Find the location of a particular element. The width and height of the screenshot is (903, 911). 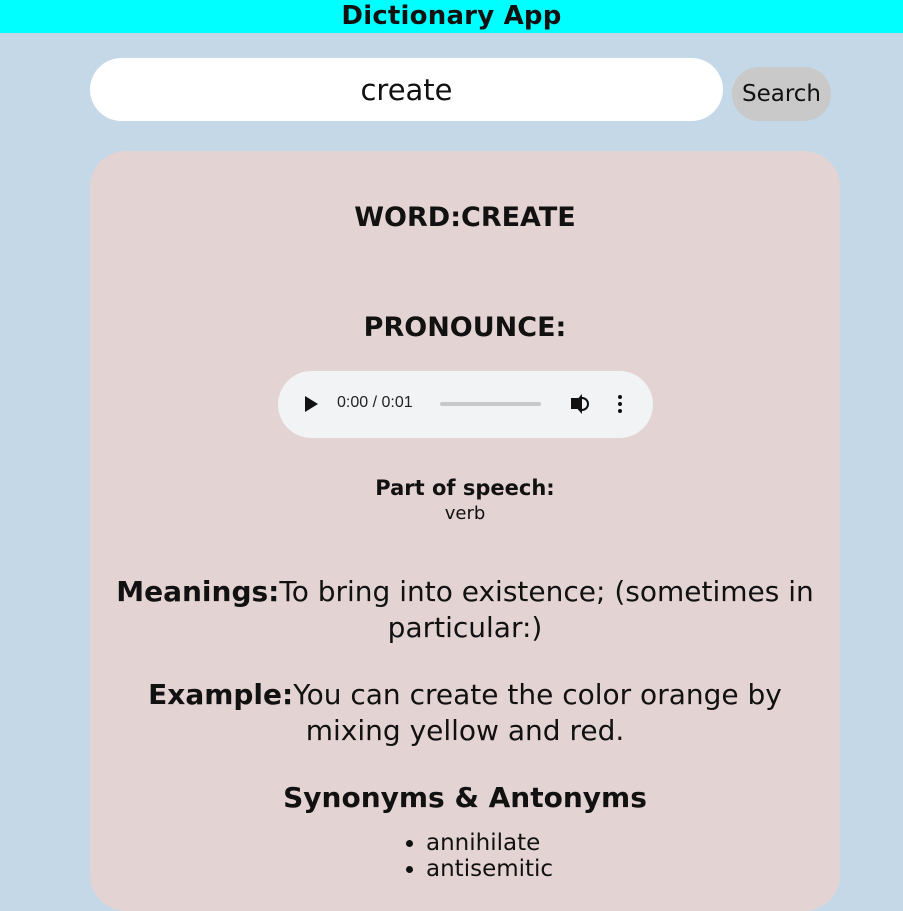

meanings-label: Meanings: is located at coordinates (198, 591).